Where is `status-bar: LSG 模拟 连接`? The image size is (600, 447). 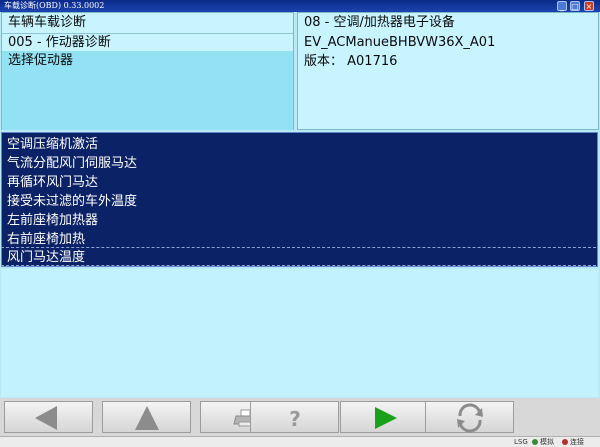 status-bar: LSG 模拟 连接 is located at coordinates (300, 441).